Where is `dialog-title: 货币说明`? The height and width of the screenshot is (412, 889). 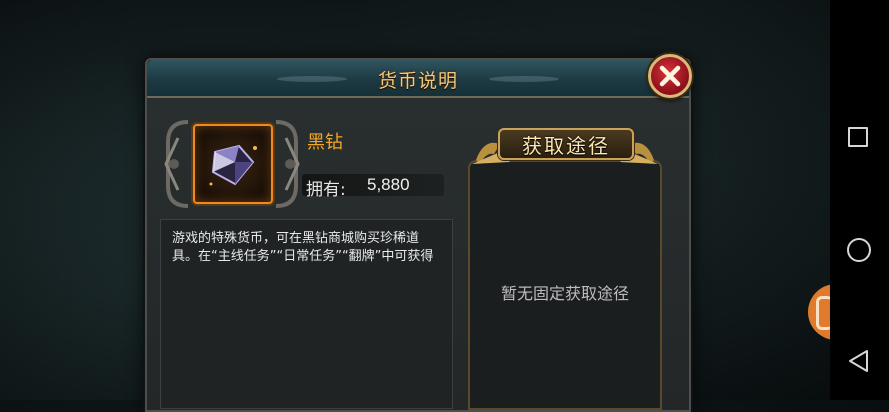 dialog-title: 货币说明 is located at coordinates (417, 81).